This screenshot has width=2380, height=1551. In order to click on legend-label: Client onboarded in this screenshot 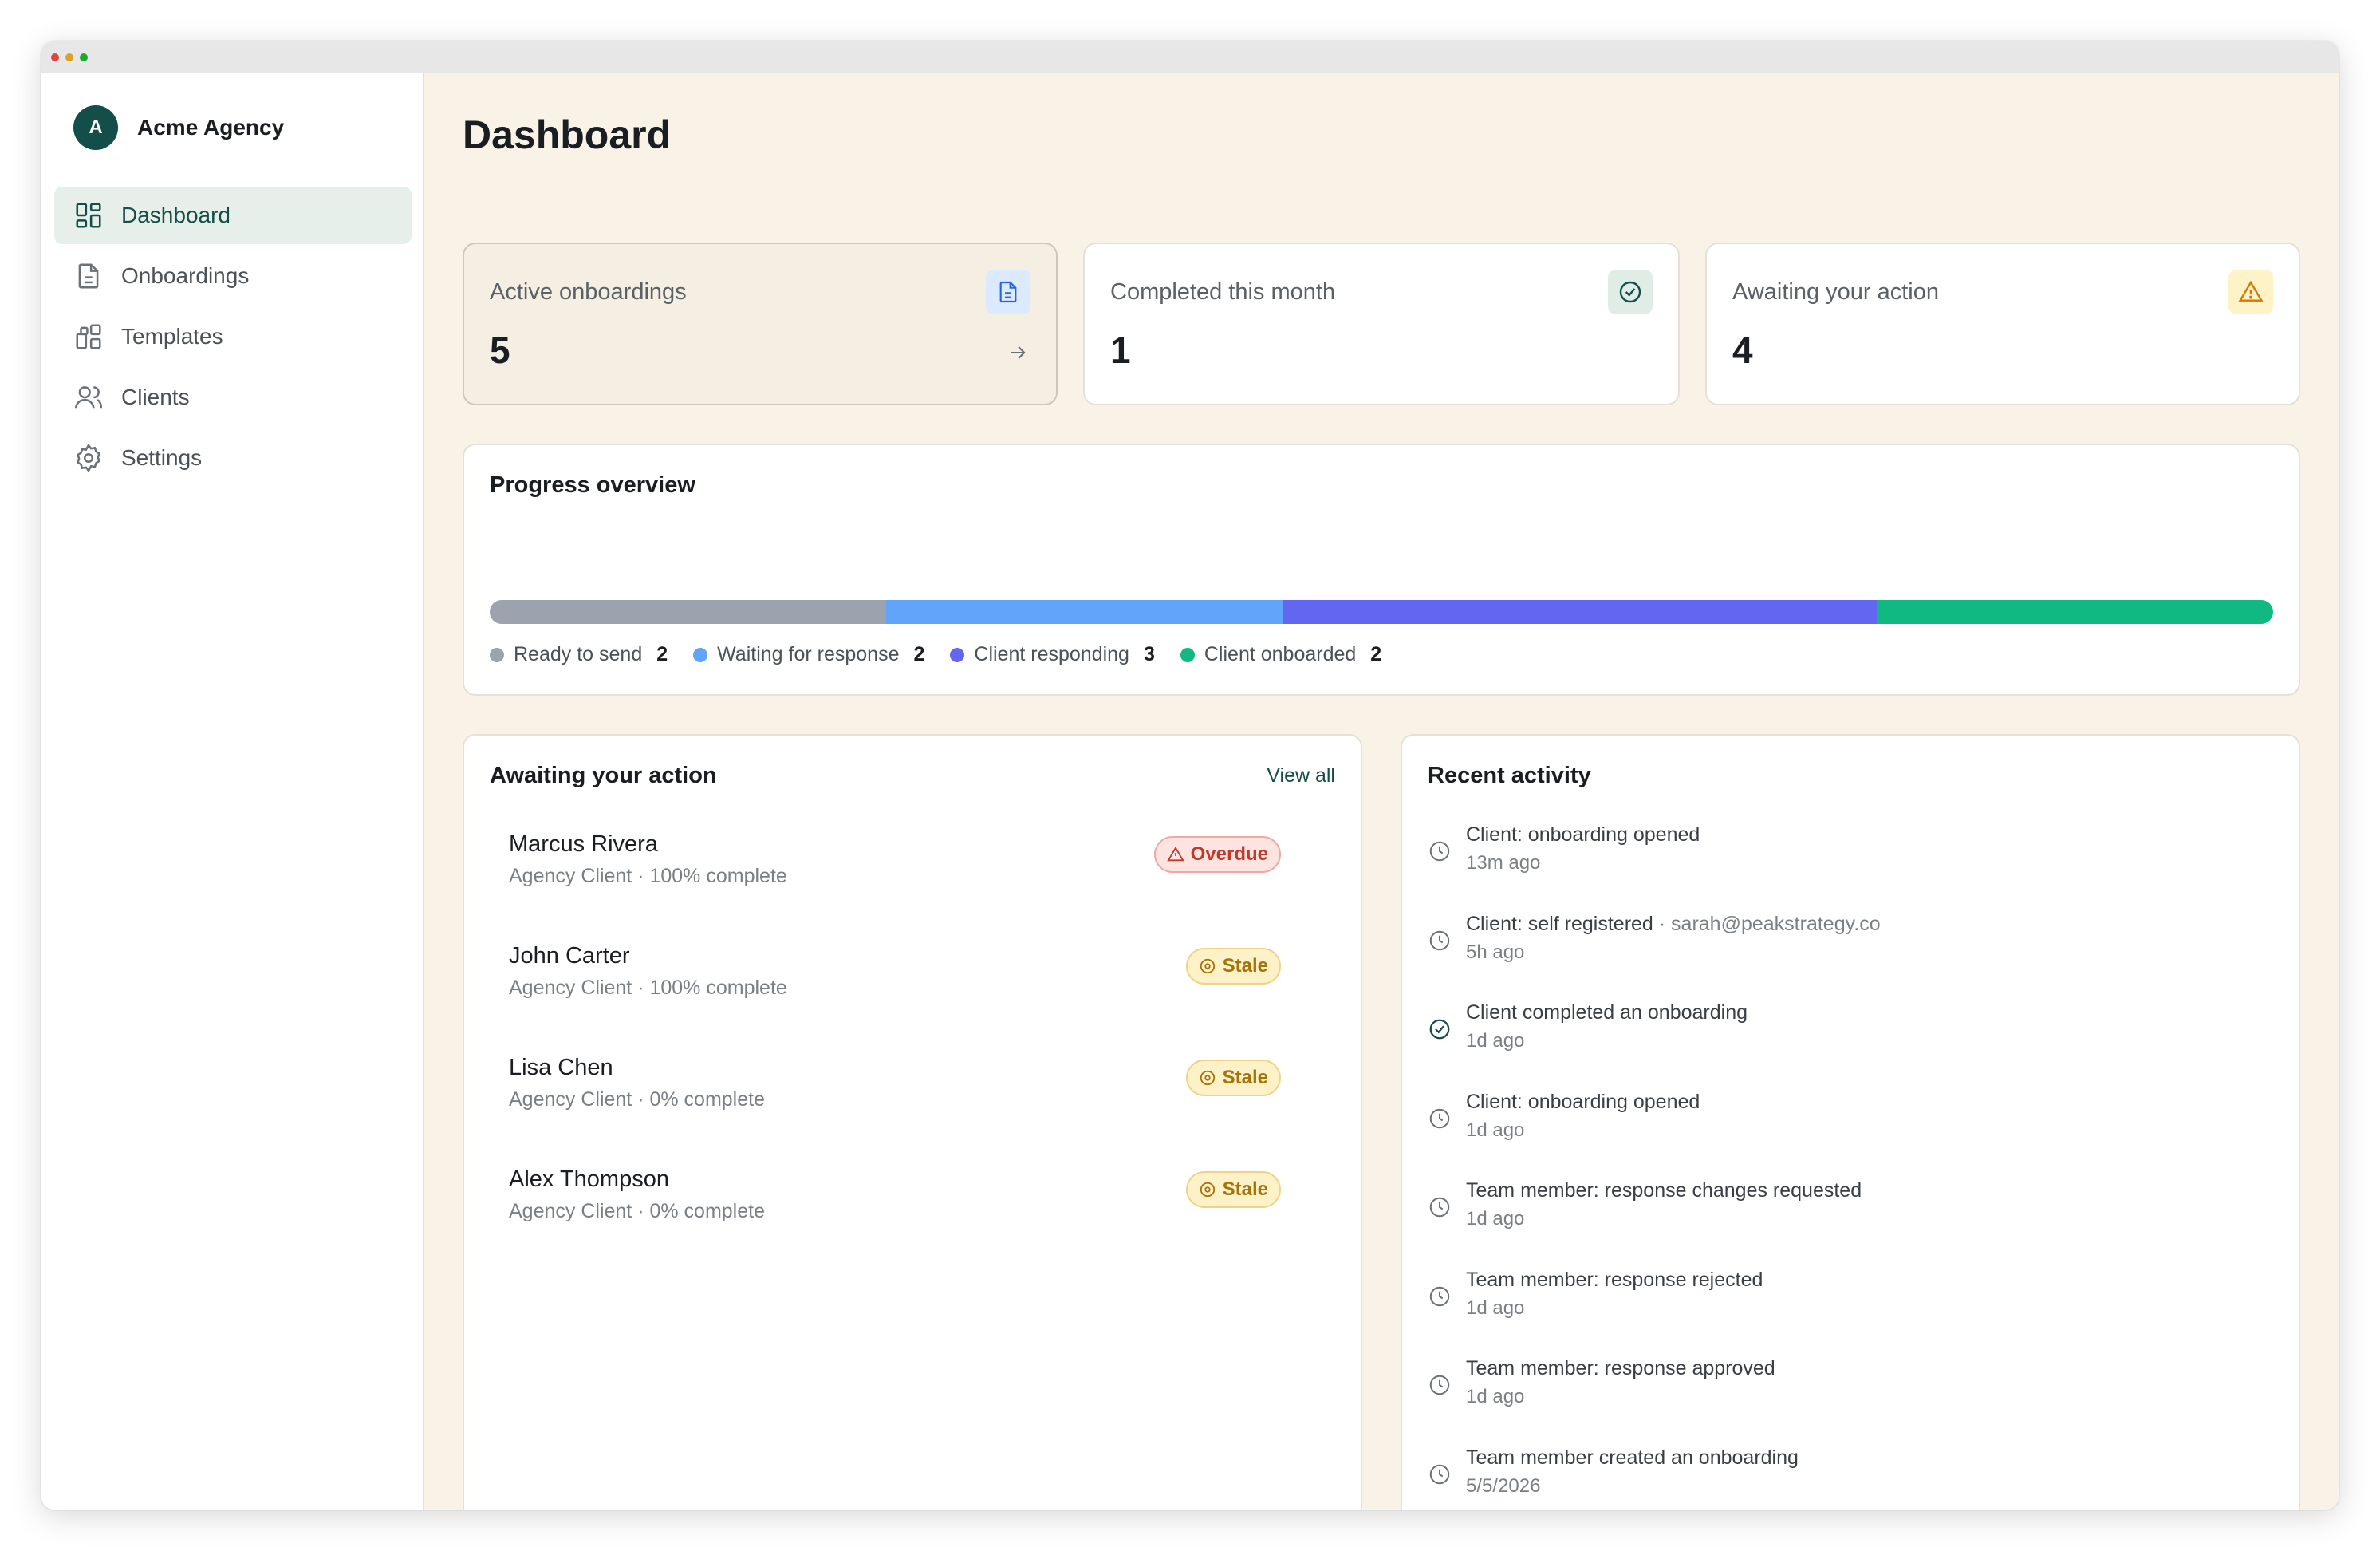, I will do `click(1280, 654)`.